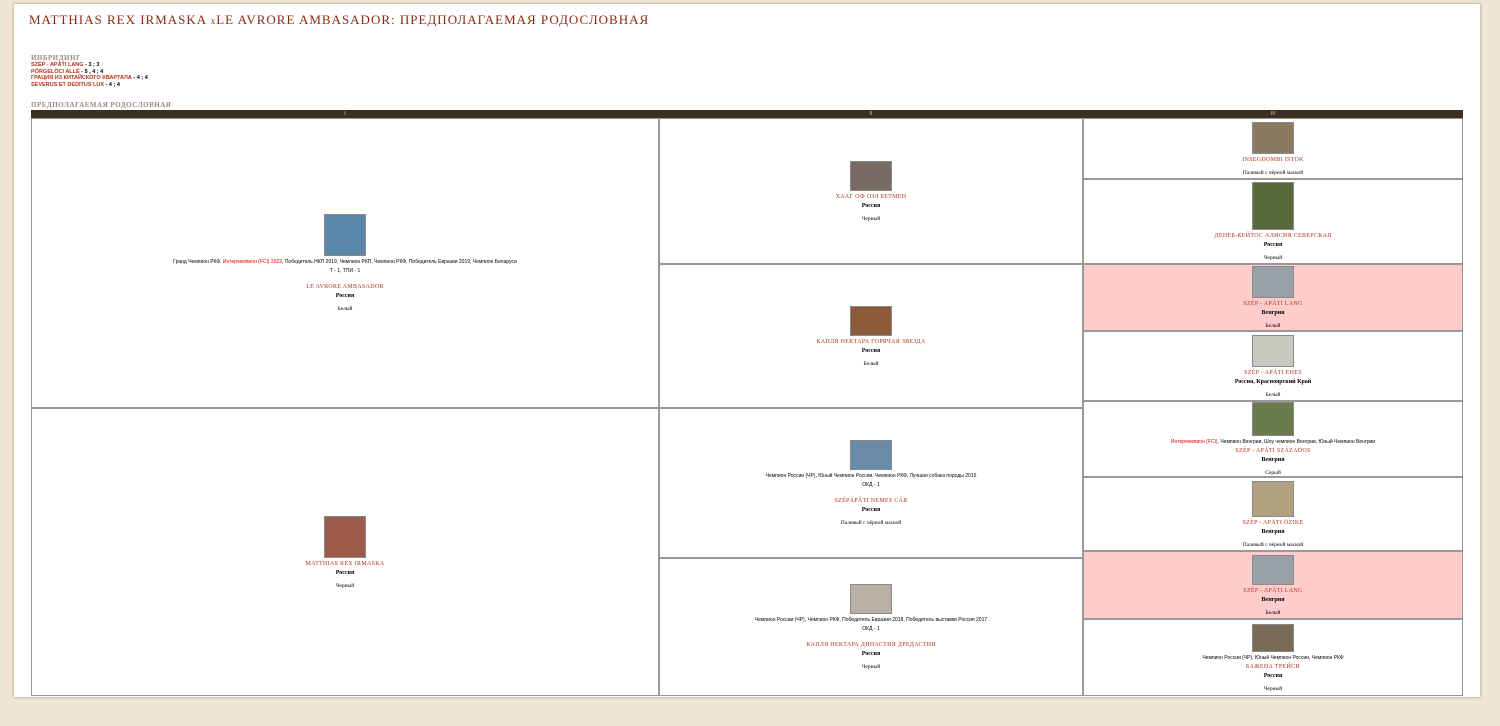 This screenshot has width=1500, height=726. What do you see at coordinates (870, 501) in the screenshot?
I see `dog-name-link: SZÉPÁPÁTI NEMES CÁR` at bounding box center [870, 501].